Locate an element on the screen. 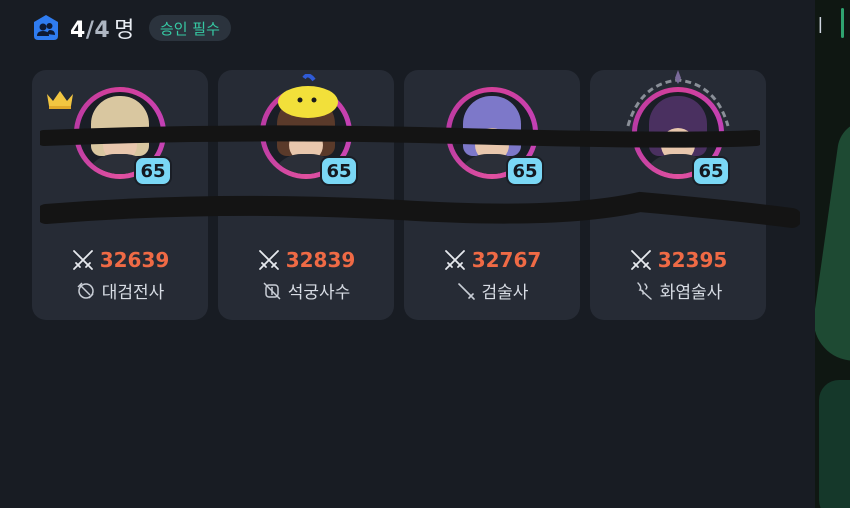 This screenshot has height=508, width=850. redaction-scribble-bottom is located at coordinates (420, 209).